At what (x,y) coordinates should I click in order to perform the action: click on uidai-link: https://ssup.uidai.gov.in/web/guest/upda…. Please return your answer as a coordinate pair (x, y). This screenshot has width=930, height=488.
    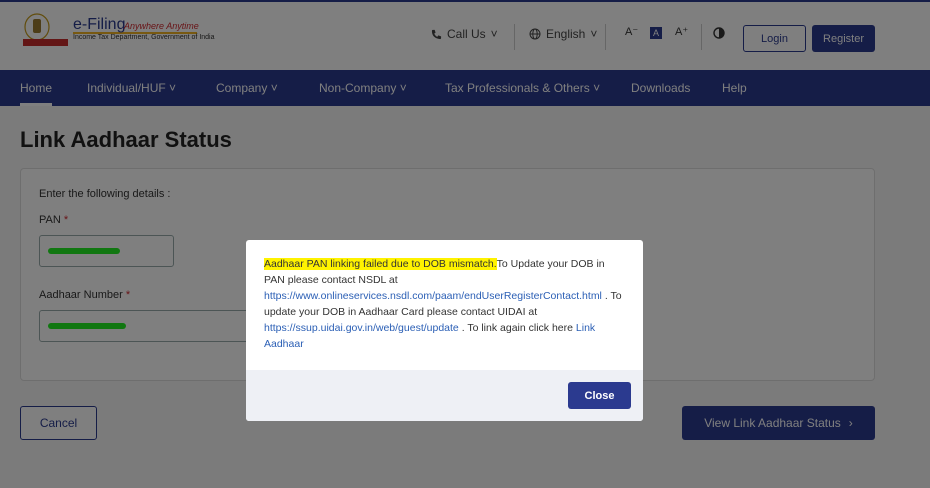
    Looking at the image, I should click on (361, 328).